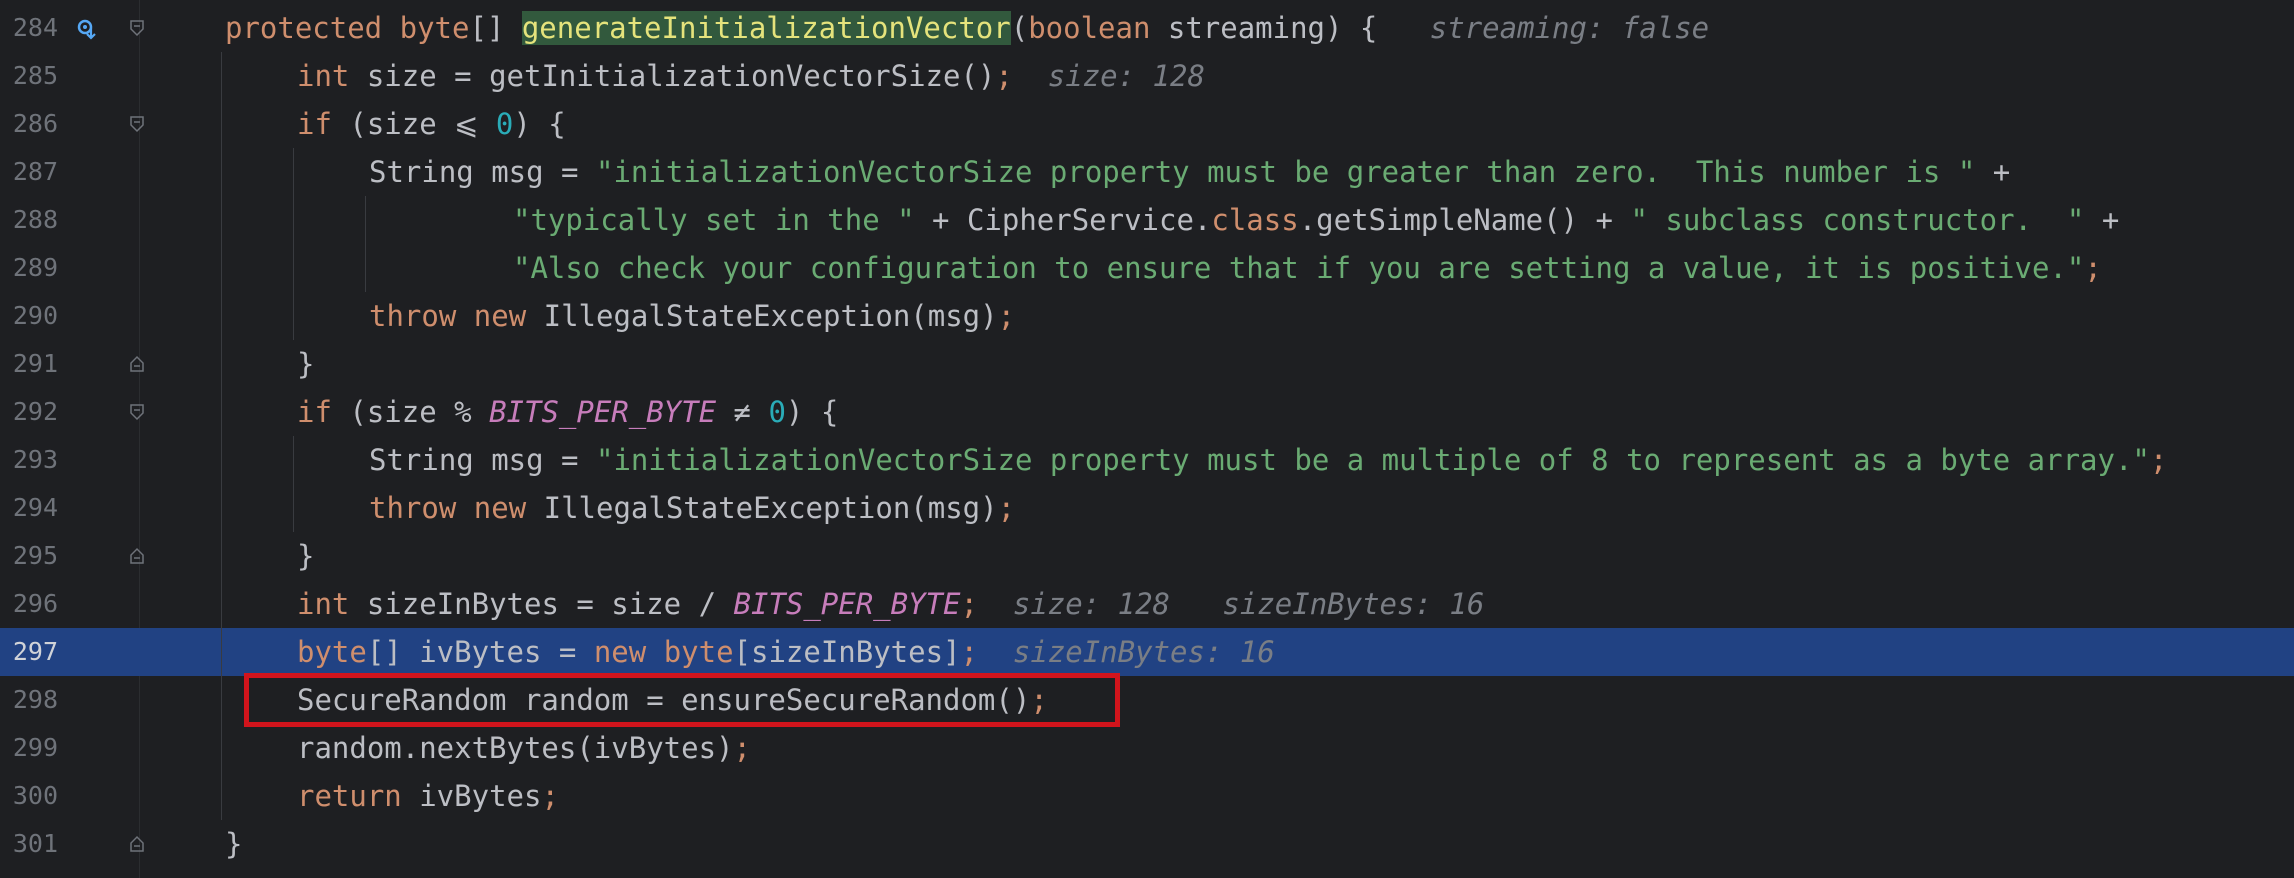 This screenshot has height=878, width=2294. What do you see at coordinates (1147, 748) in the screenshot?
I see `code-line-299: 299 random.nextBytes(ivBytes);` at bounding box center [1147, 748].